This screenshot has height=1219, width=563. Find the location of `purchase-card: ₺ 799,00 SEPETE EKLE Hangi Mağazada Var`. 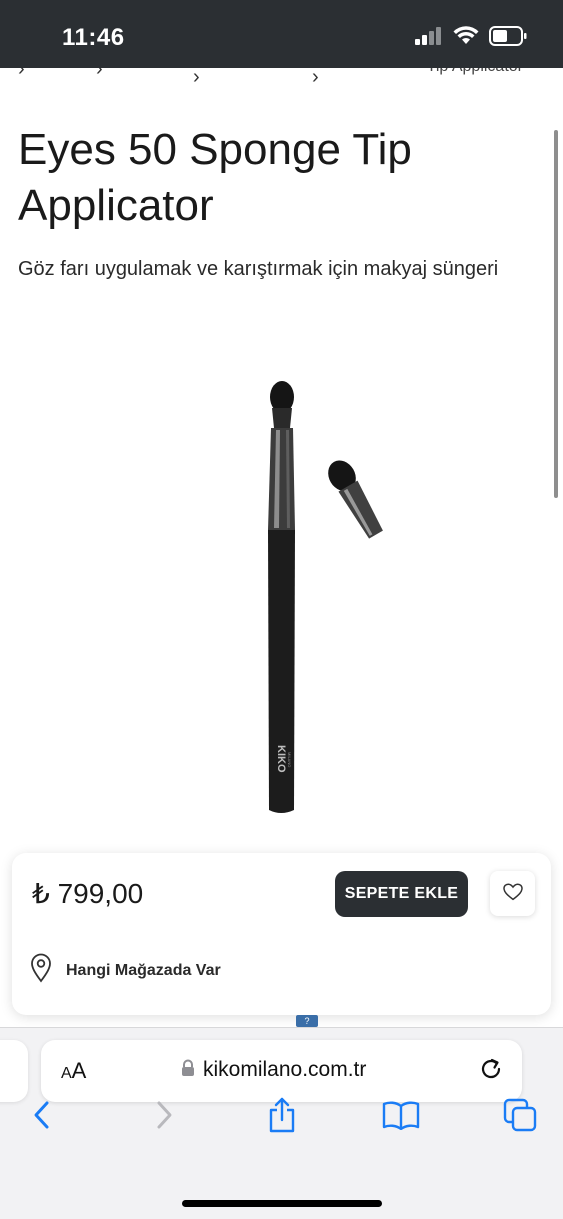

purchase-card: ₺ 799,00 SEPETE EKLE Hangi Mağazada Var is located at coordinates (281, 934).